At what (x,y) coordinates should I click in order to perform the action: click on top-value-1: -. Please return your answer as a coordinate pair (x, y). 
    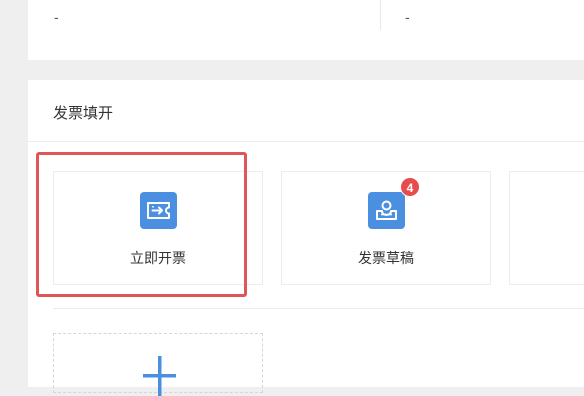
    Looking at the image, I should click on (56, 17).